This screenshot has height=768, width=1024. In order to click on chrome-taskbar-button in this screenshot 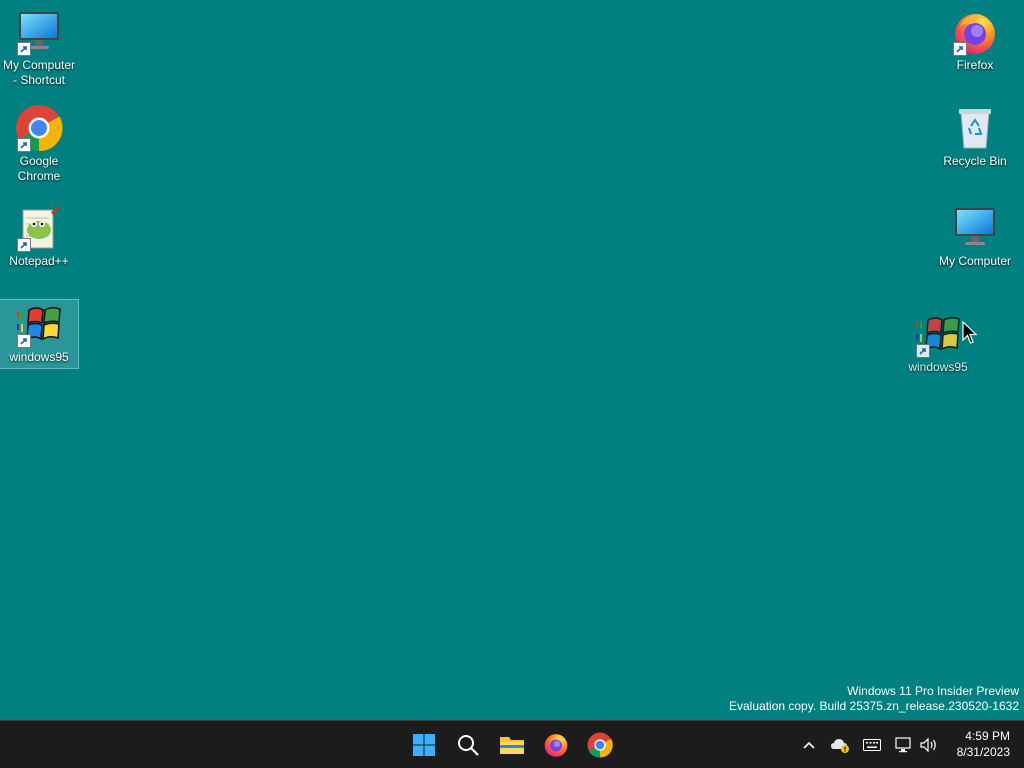, I will do `click(600, 745)`.